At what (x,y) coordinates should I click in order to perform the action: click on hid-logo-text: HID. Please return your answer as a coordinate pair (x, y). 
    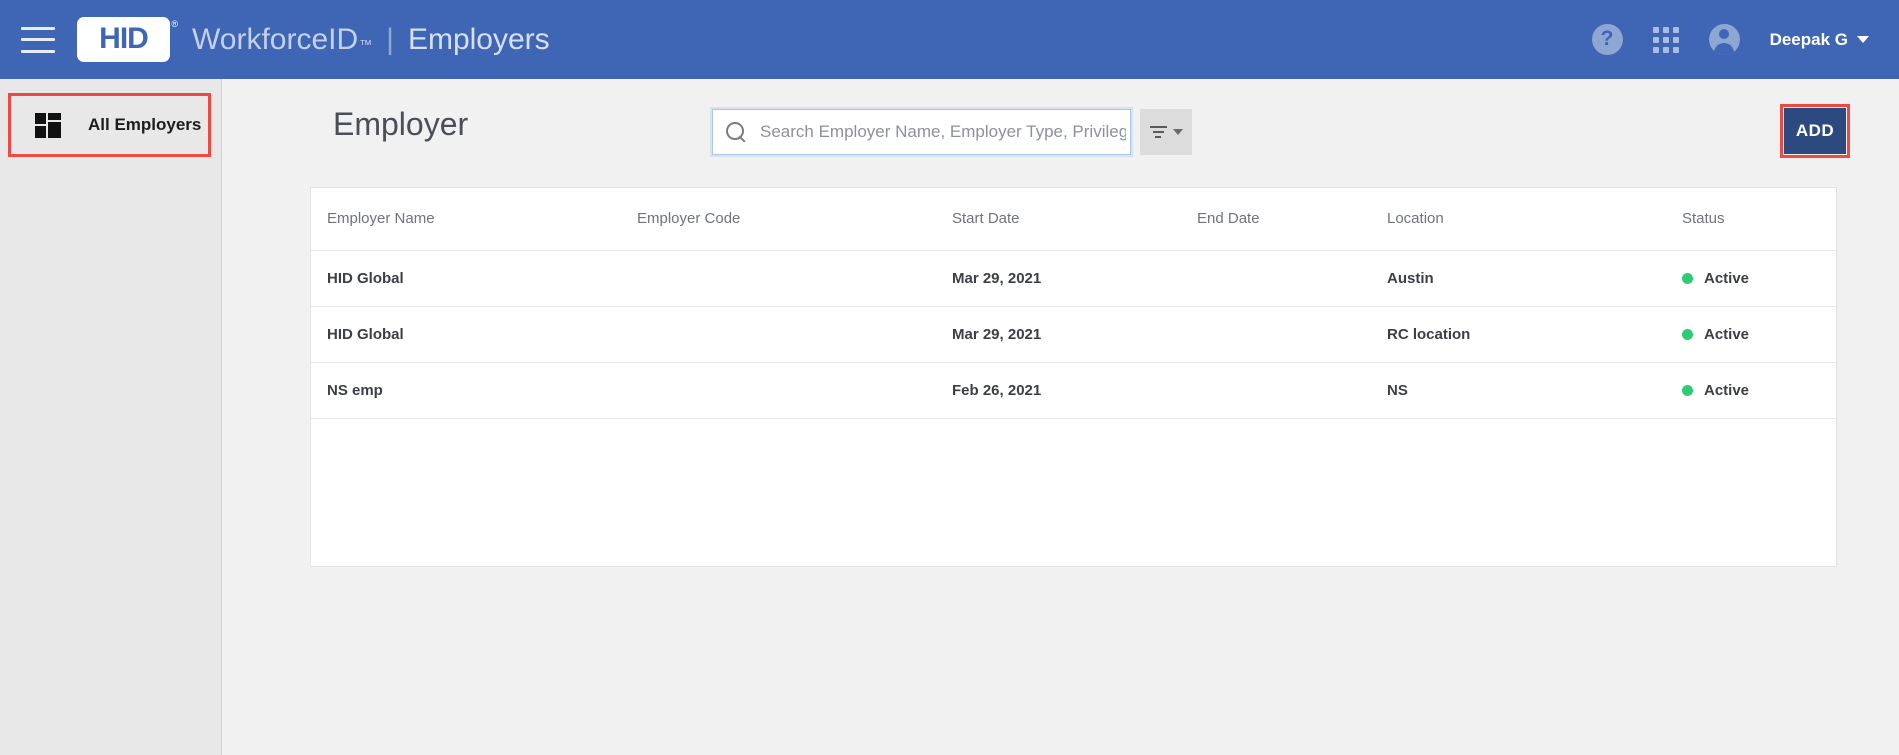
    Looking at the image, I should click on (124, 38).